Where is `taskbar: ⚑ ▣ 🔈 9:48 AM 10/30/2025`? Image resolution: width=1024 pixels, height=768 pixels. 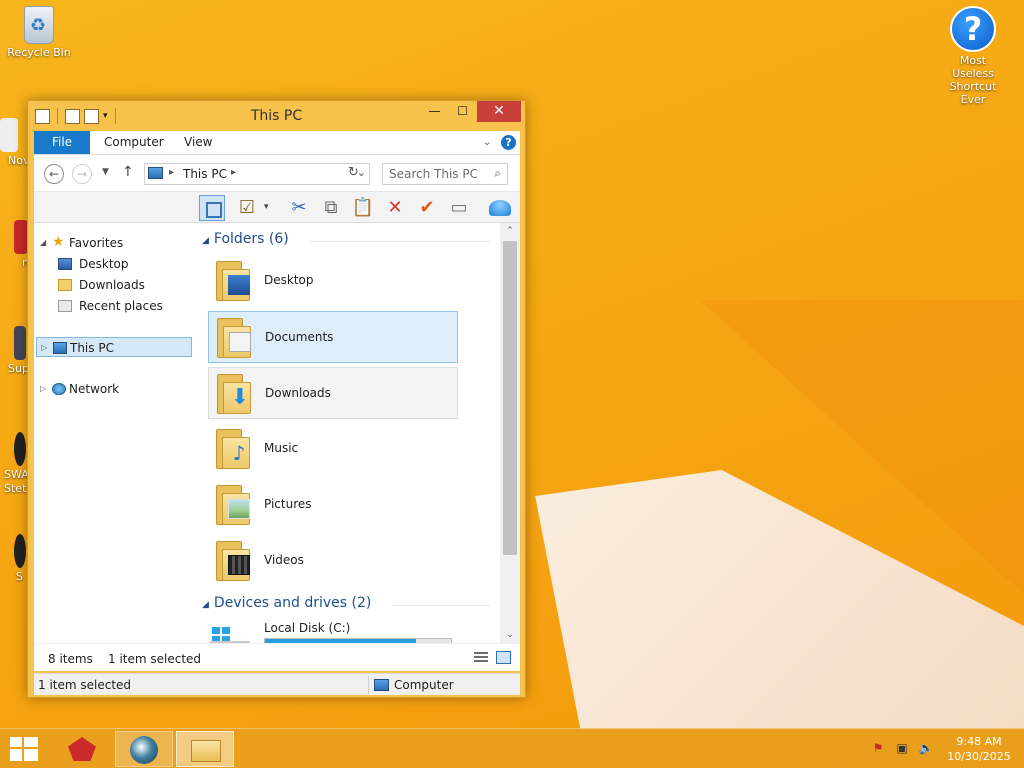 taskbar: ⚑ ▣ 🔈 9:48 AM 10/30/2025 is located at coordinates (512, 748).